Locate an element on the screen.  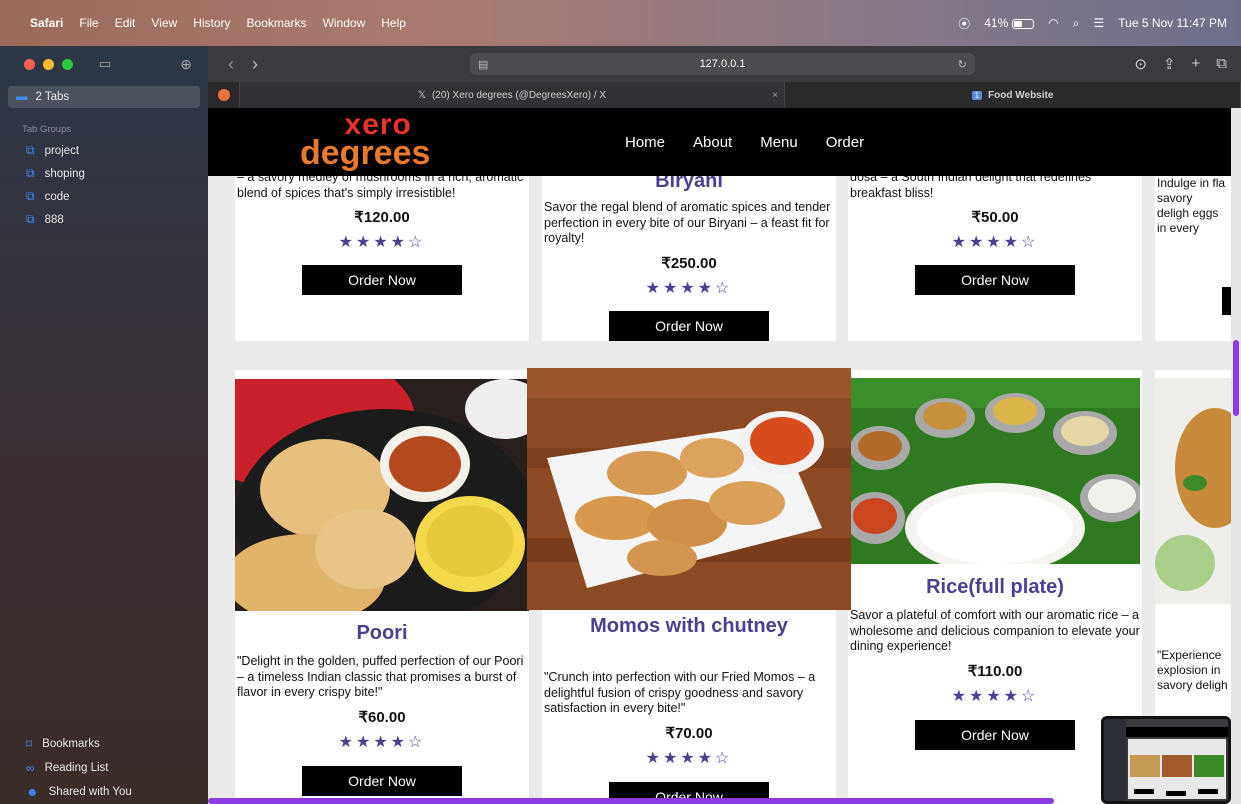
menu-safari: Safari is located at coordinates (46, 23).